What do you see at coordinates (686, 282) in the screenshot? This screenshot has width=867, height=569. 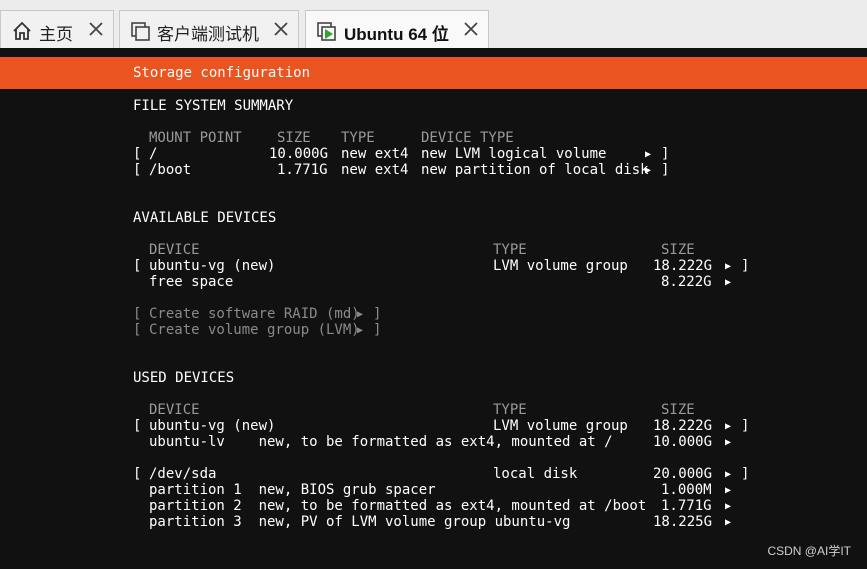 I see `device-size: 8.222G` at bounding box center [686, 282].